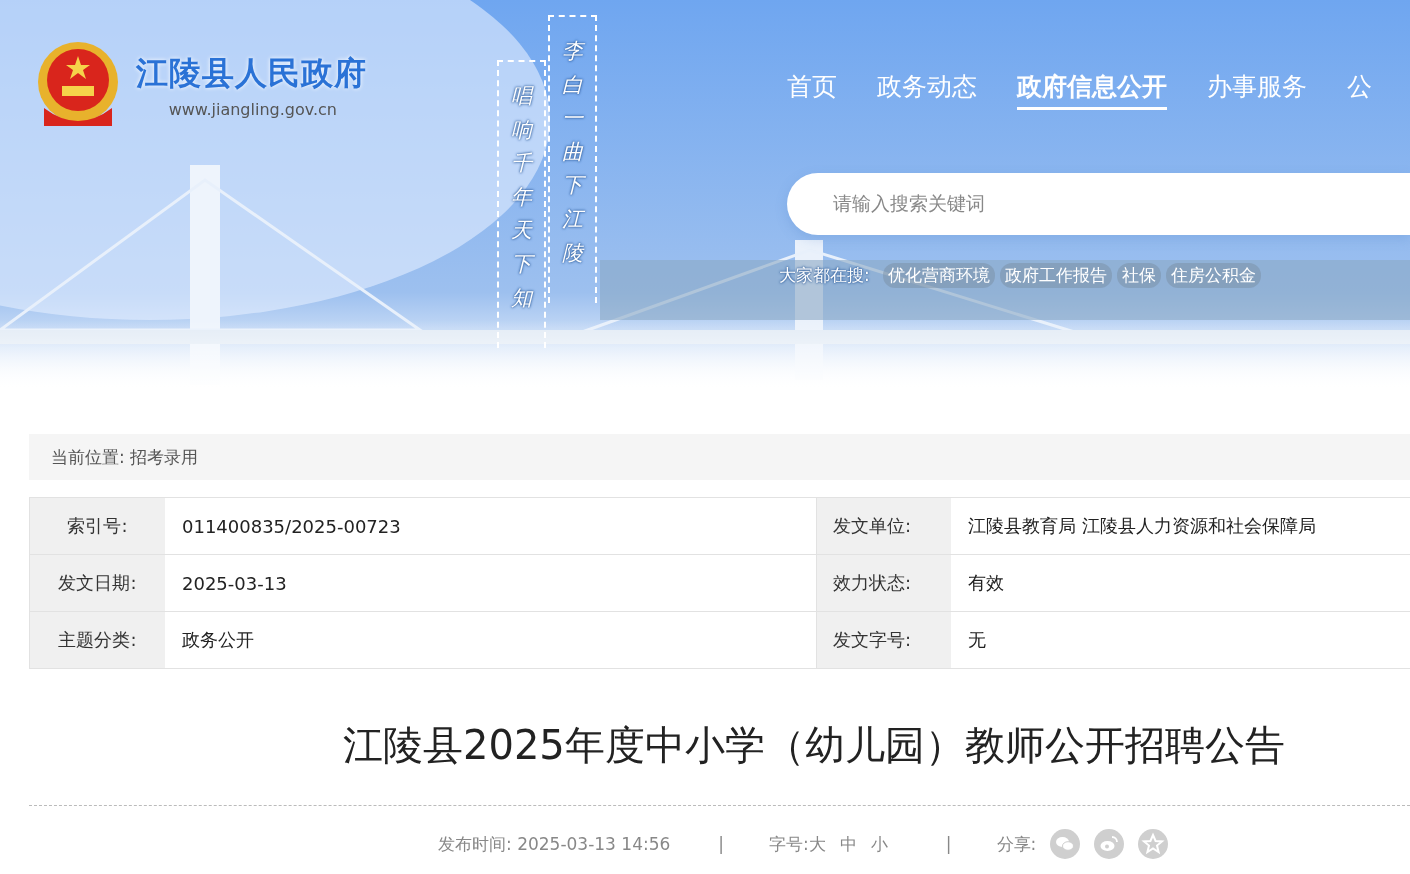  What do you see at coordinates (1092, 90) in the screenshot?
I see `nav-tab: 政府信息公开` at bounding box center [1092, 90].